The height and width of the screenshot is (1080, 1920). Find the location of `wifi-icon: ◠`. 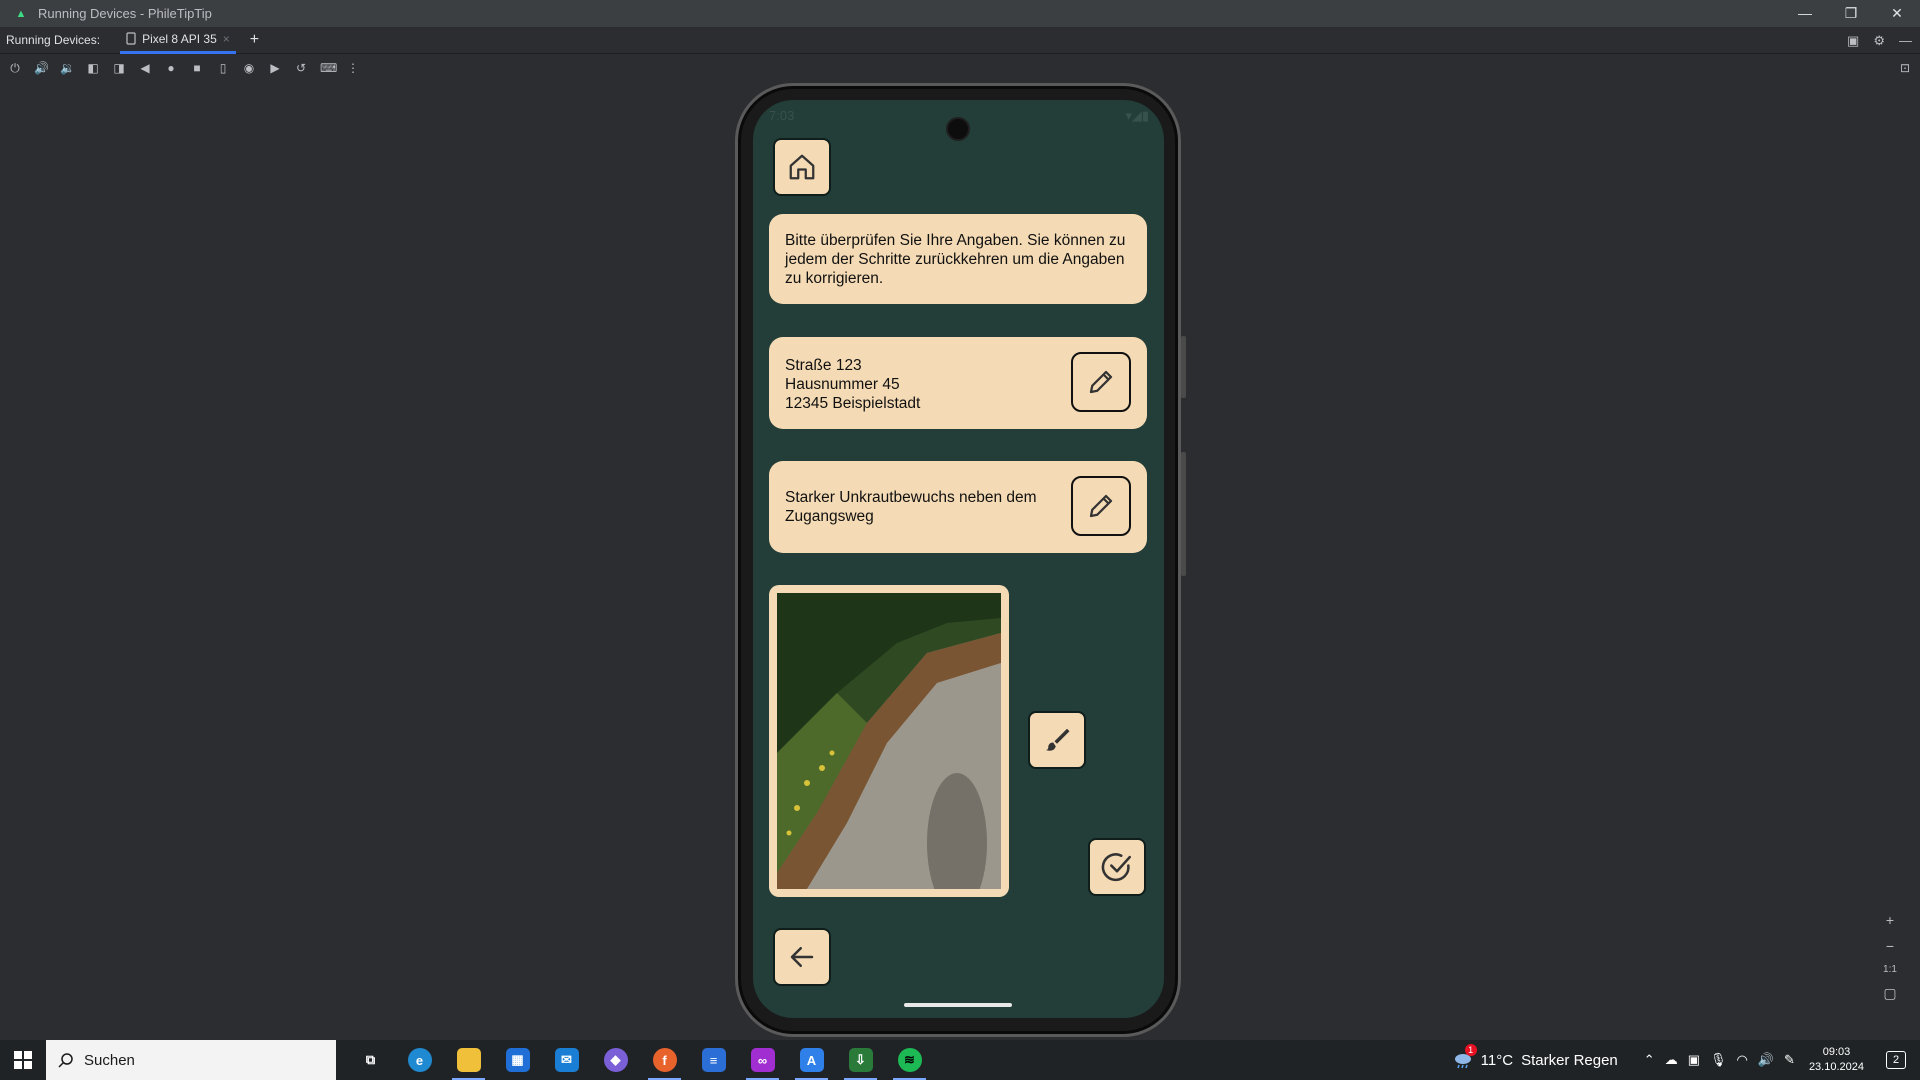

wifi-icon: ◠ is located at coordinates (1742, 1060).